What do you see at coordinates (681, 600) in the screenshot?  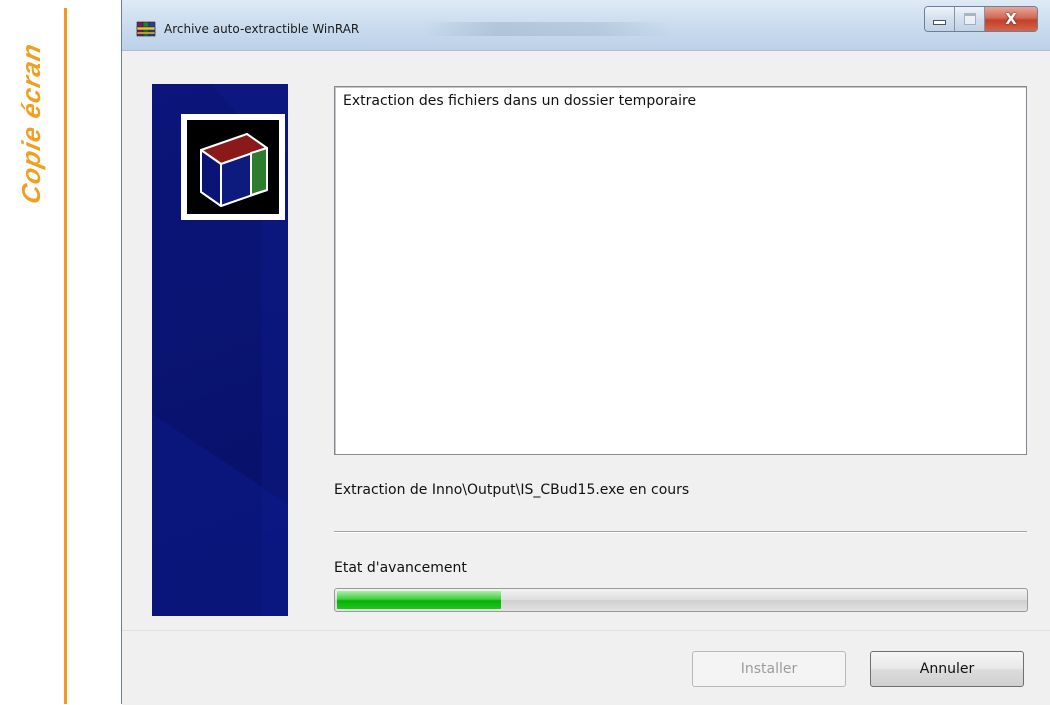 I see `progress-bar` at bounding box center [681, 600].